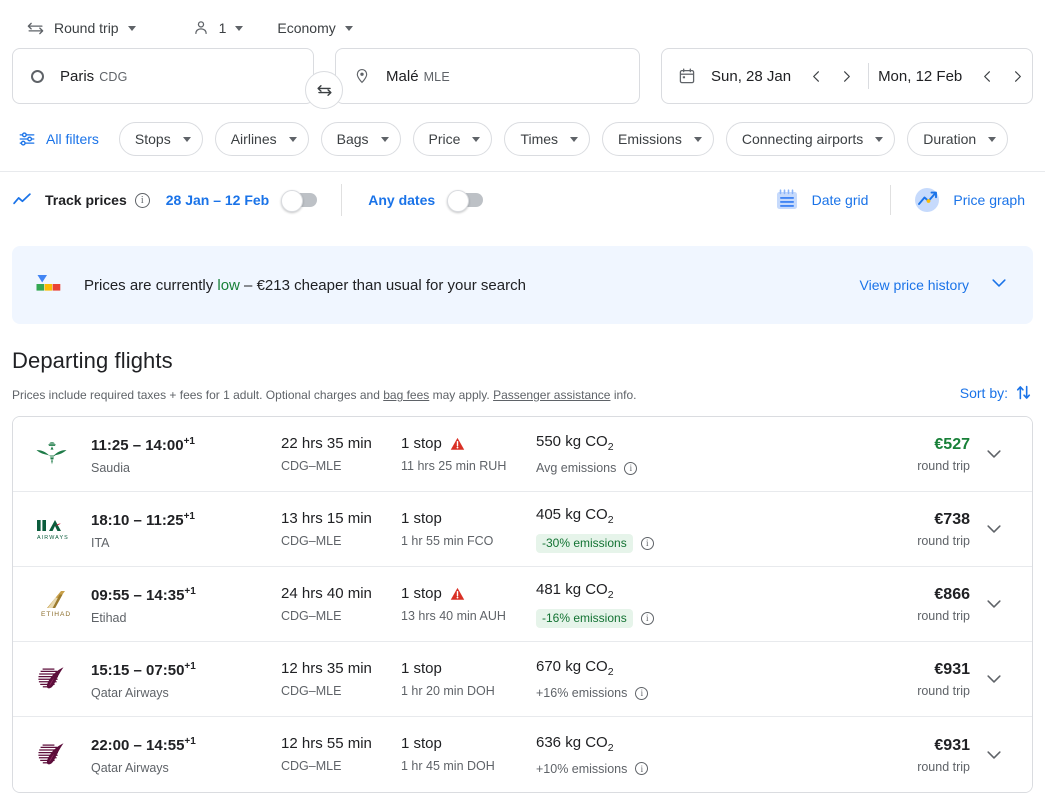 The height and width of the screenshot is (803, 1045). Describe the element at coordinates (63, 604) in the screenshot. I see `airline-logo-cell: ETIHAD` at that location.